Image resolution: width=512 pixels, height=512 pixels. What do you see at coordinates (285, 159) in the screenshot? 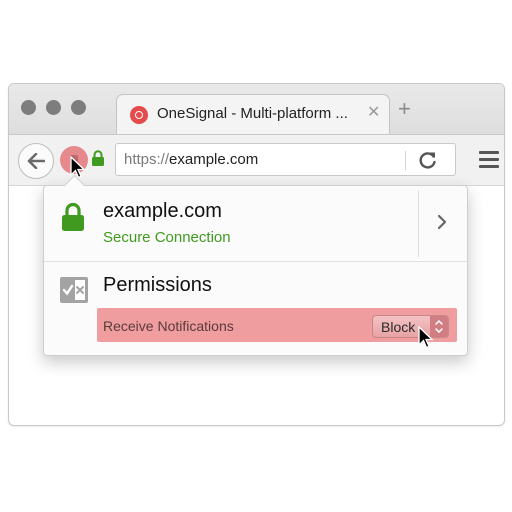
I see `url-bar: https://example.com` at bounding box center [285, 159].